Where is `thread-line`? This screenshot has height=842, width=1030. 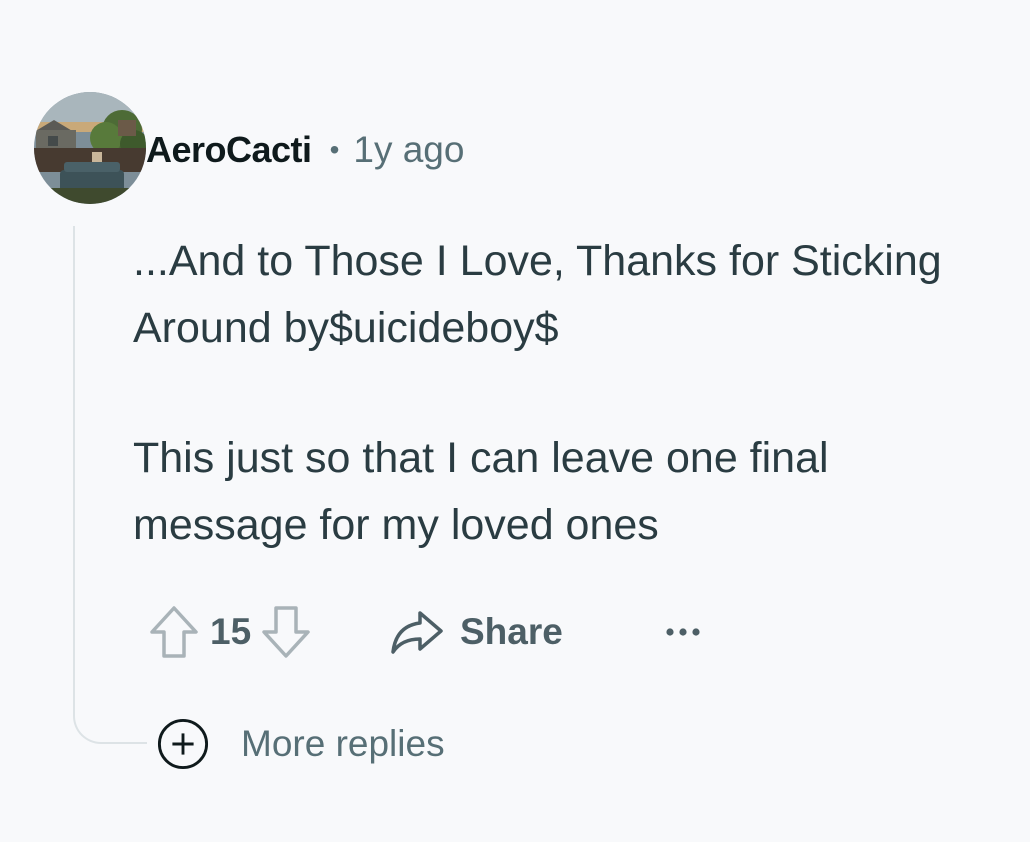 thread-line is located at coordinates (74, 457).